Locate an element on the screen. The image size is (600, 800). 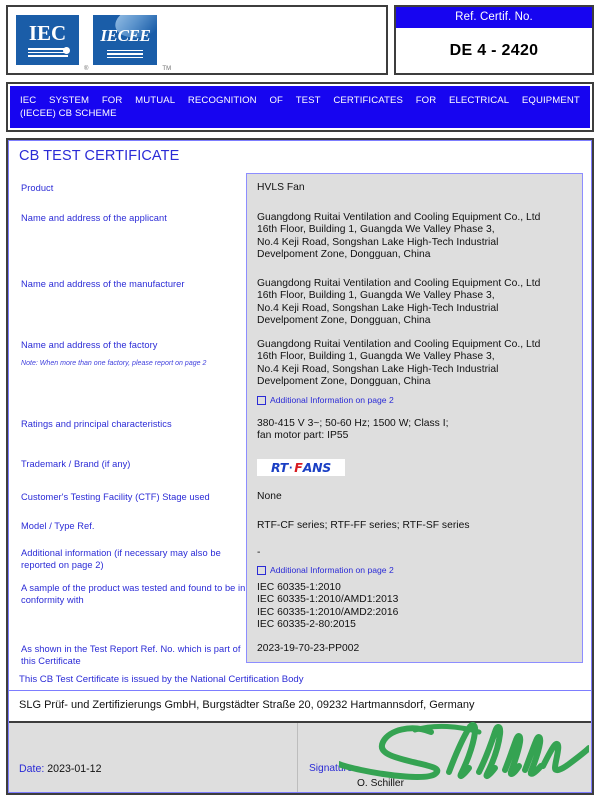
banner-word: SYSTEM is located at coordinates (69, 100).